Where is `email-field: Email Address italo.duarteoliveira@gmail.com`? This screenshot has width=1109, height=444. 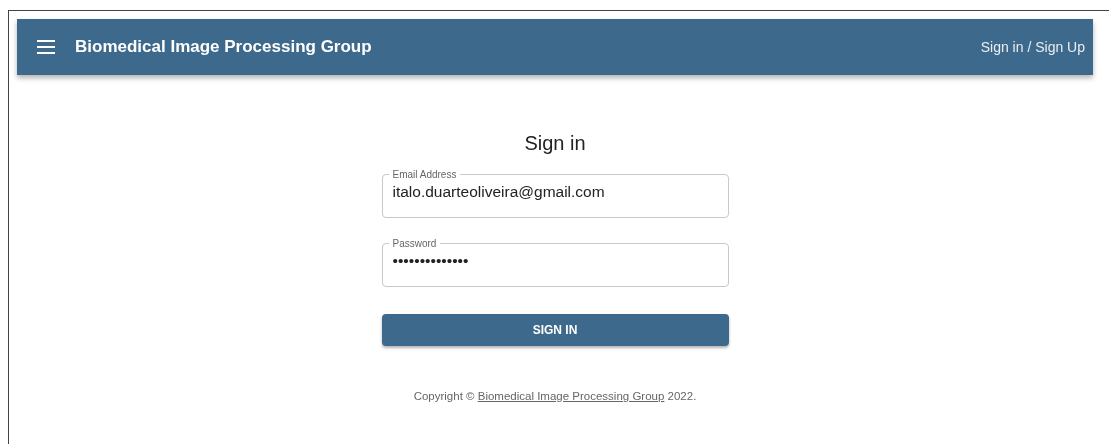
email-field: Email Address italo.duarteoliveira@gmail.com is located at coordinates (555, 193).